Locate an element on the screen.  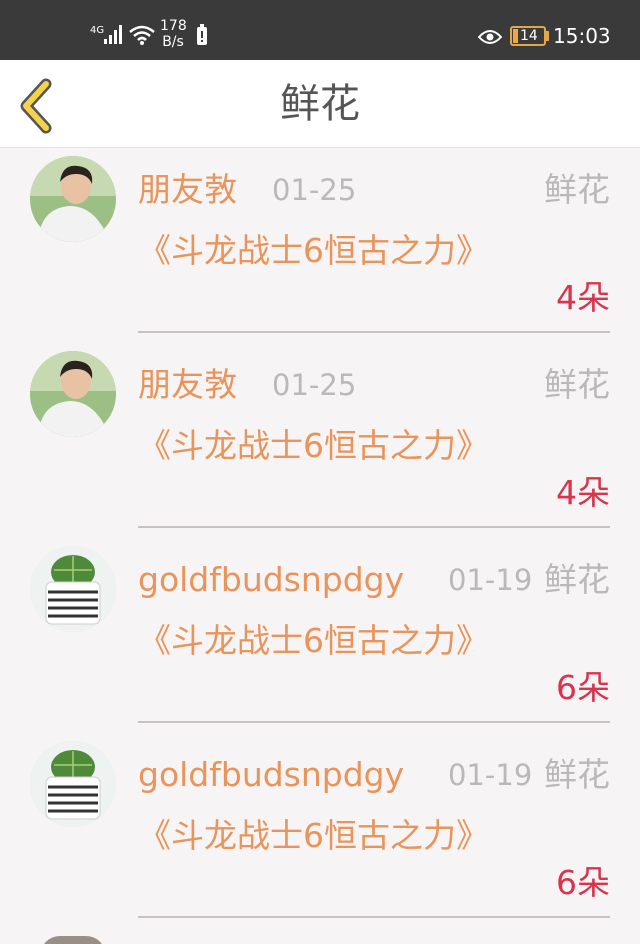
battery-level: 14 is located at coordinates (529, 36).